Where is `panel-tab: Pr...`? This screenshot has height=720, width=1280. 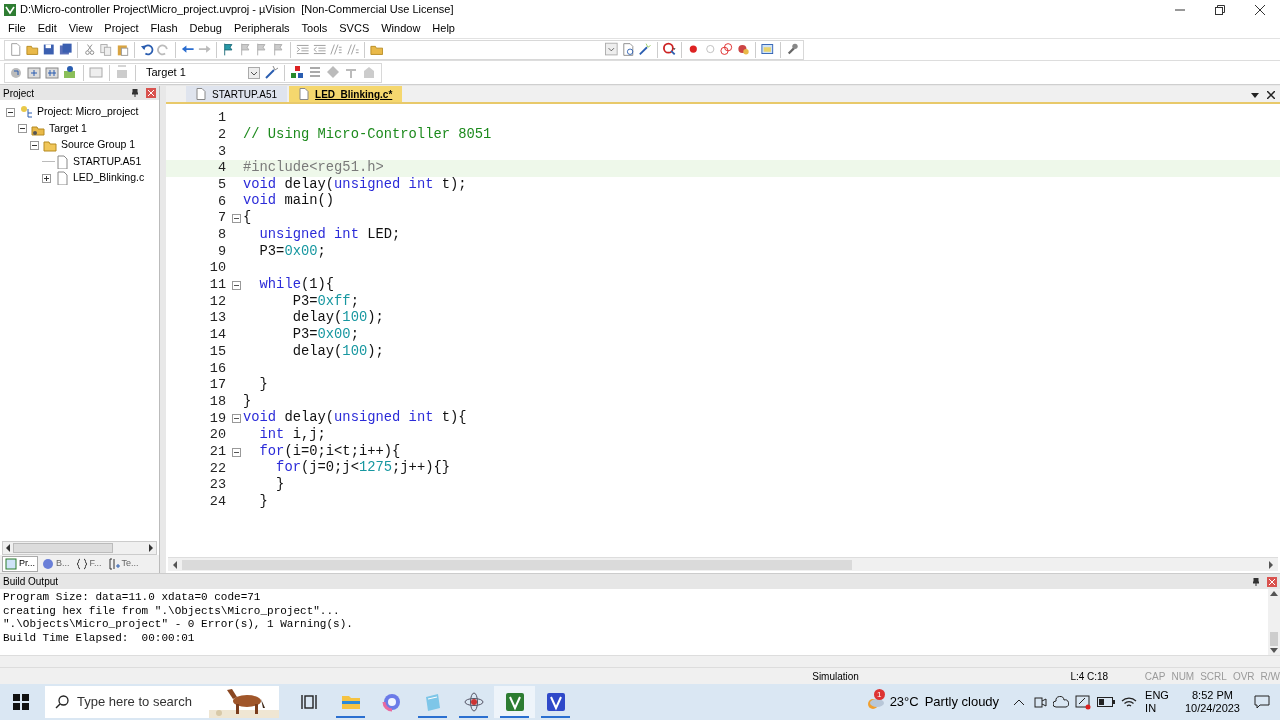
panel-tab: Pr... is located at coordinates (20, 564).